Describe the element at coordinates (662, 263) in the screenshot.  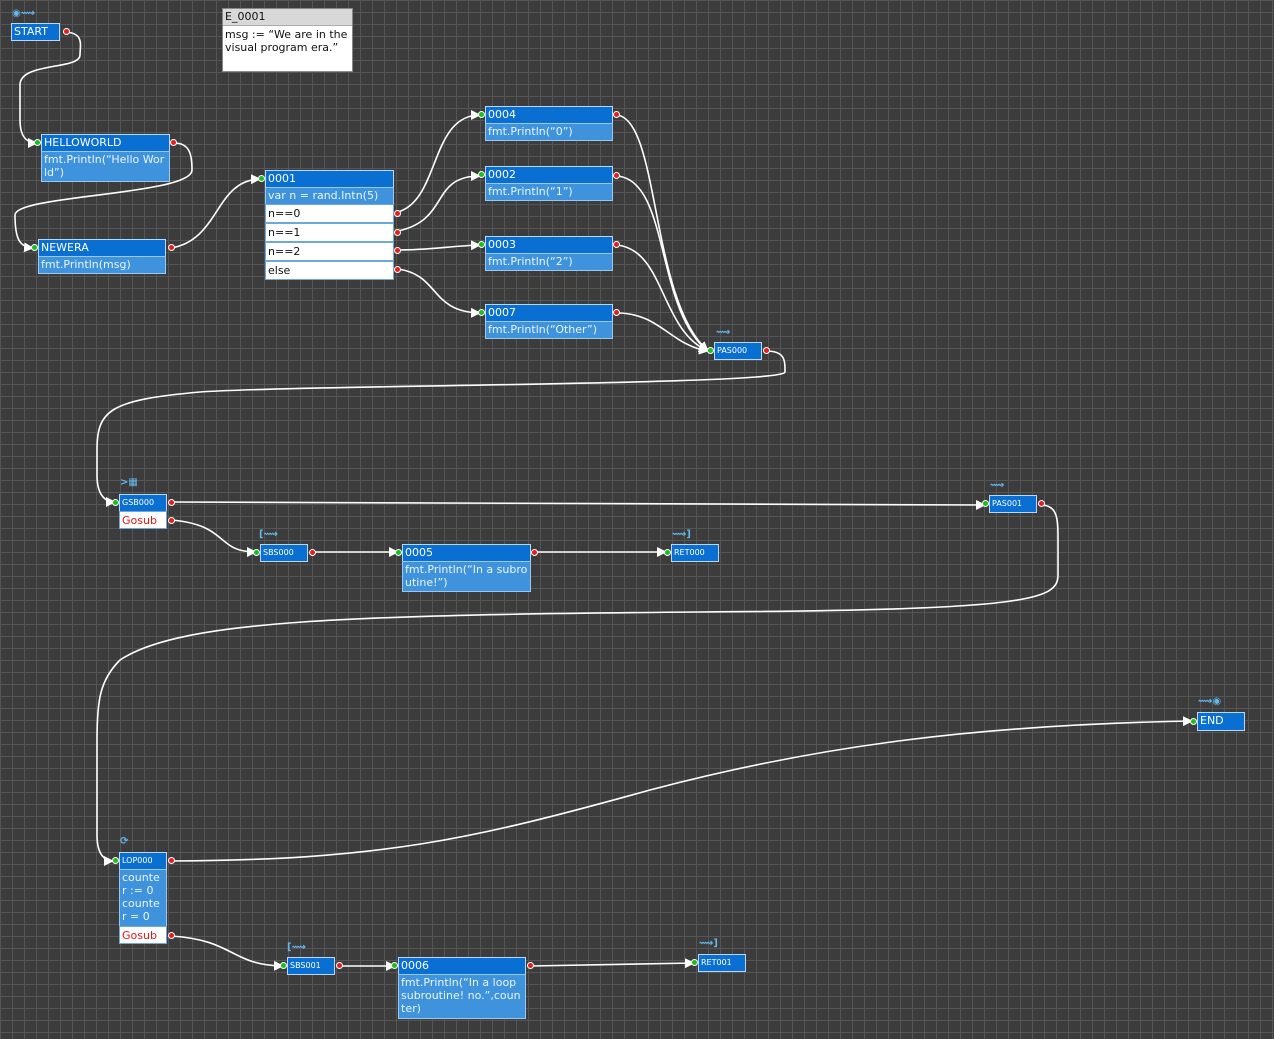
I see `wire-0002-pas000` at that location.